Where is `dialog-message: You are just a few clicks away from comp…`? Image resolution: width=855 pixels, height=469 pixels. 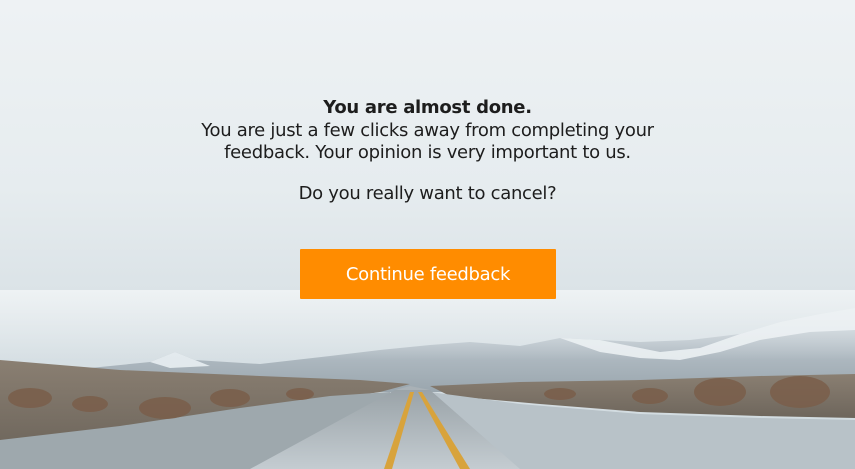
dialog-message: You are just a few clicks away from comp… is located at coordinates (427, 141).